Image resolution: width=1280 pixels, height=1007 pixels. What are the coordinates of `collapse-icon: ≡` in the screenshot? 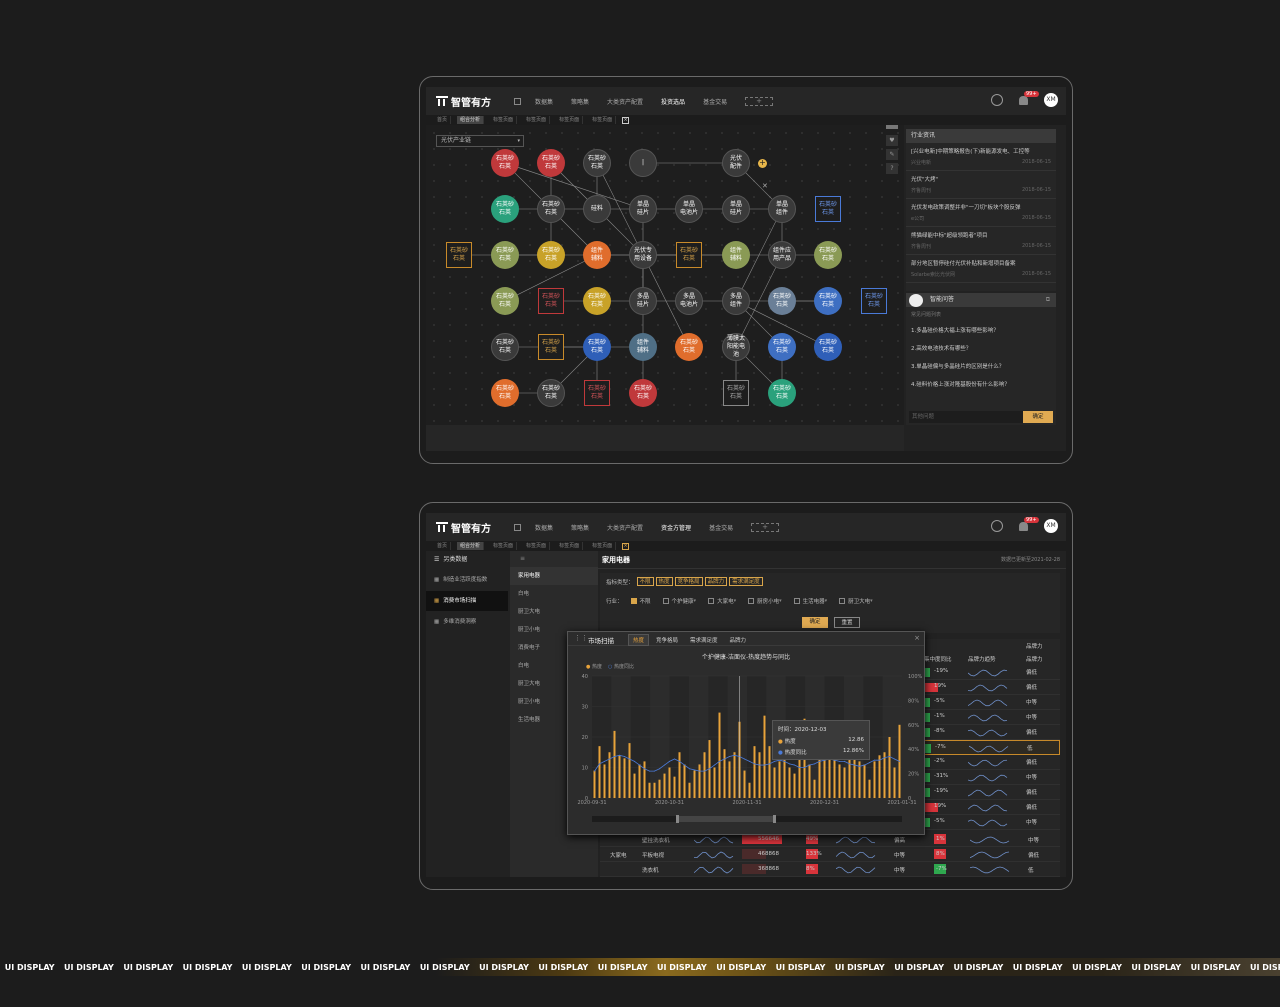 It's located at (554, 559).